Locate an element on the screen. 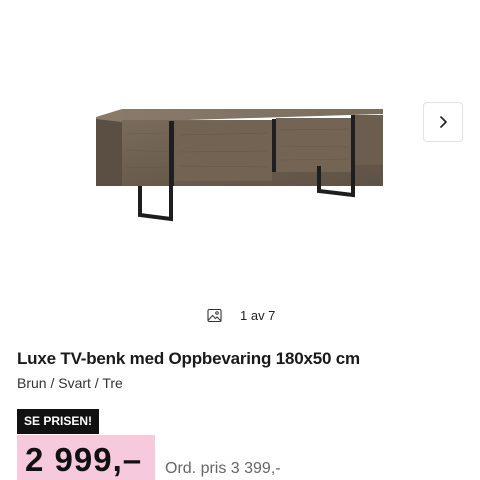  current-price: 2 999,– is located at coordinates (84, 459).